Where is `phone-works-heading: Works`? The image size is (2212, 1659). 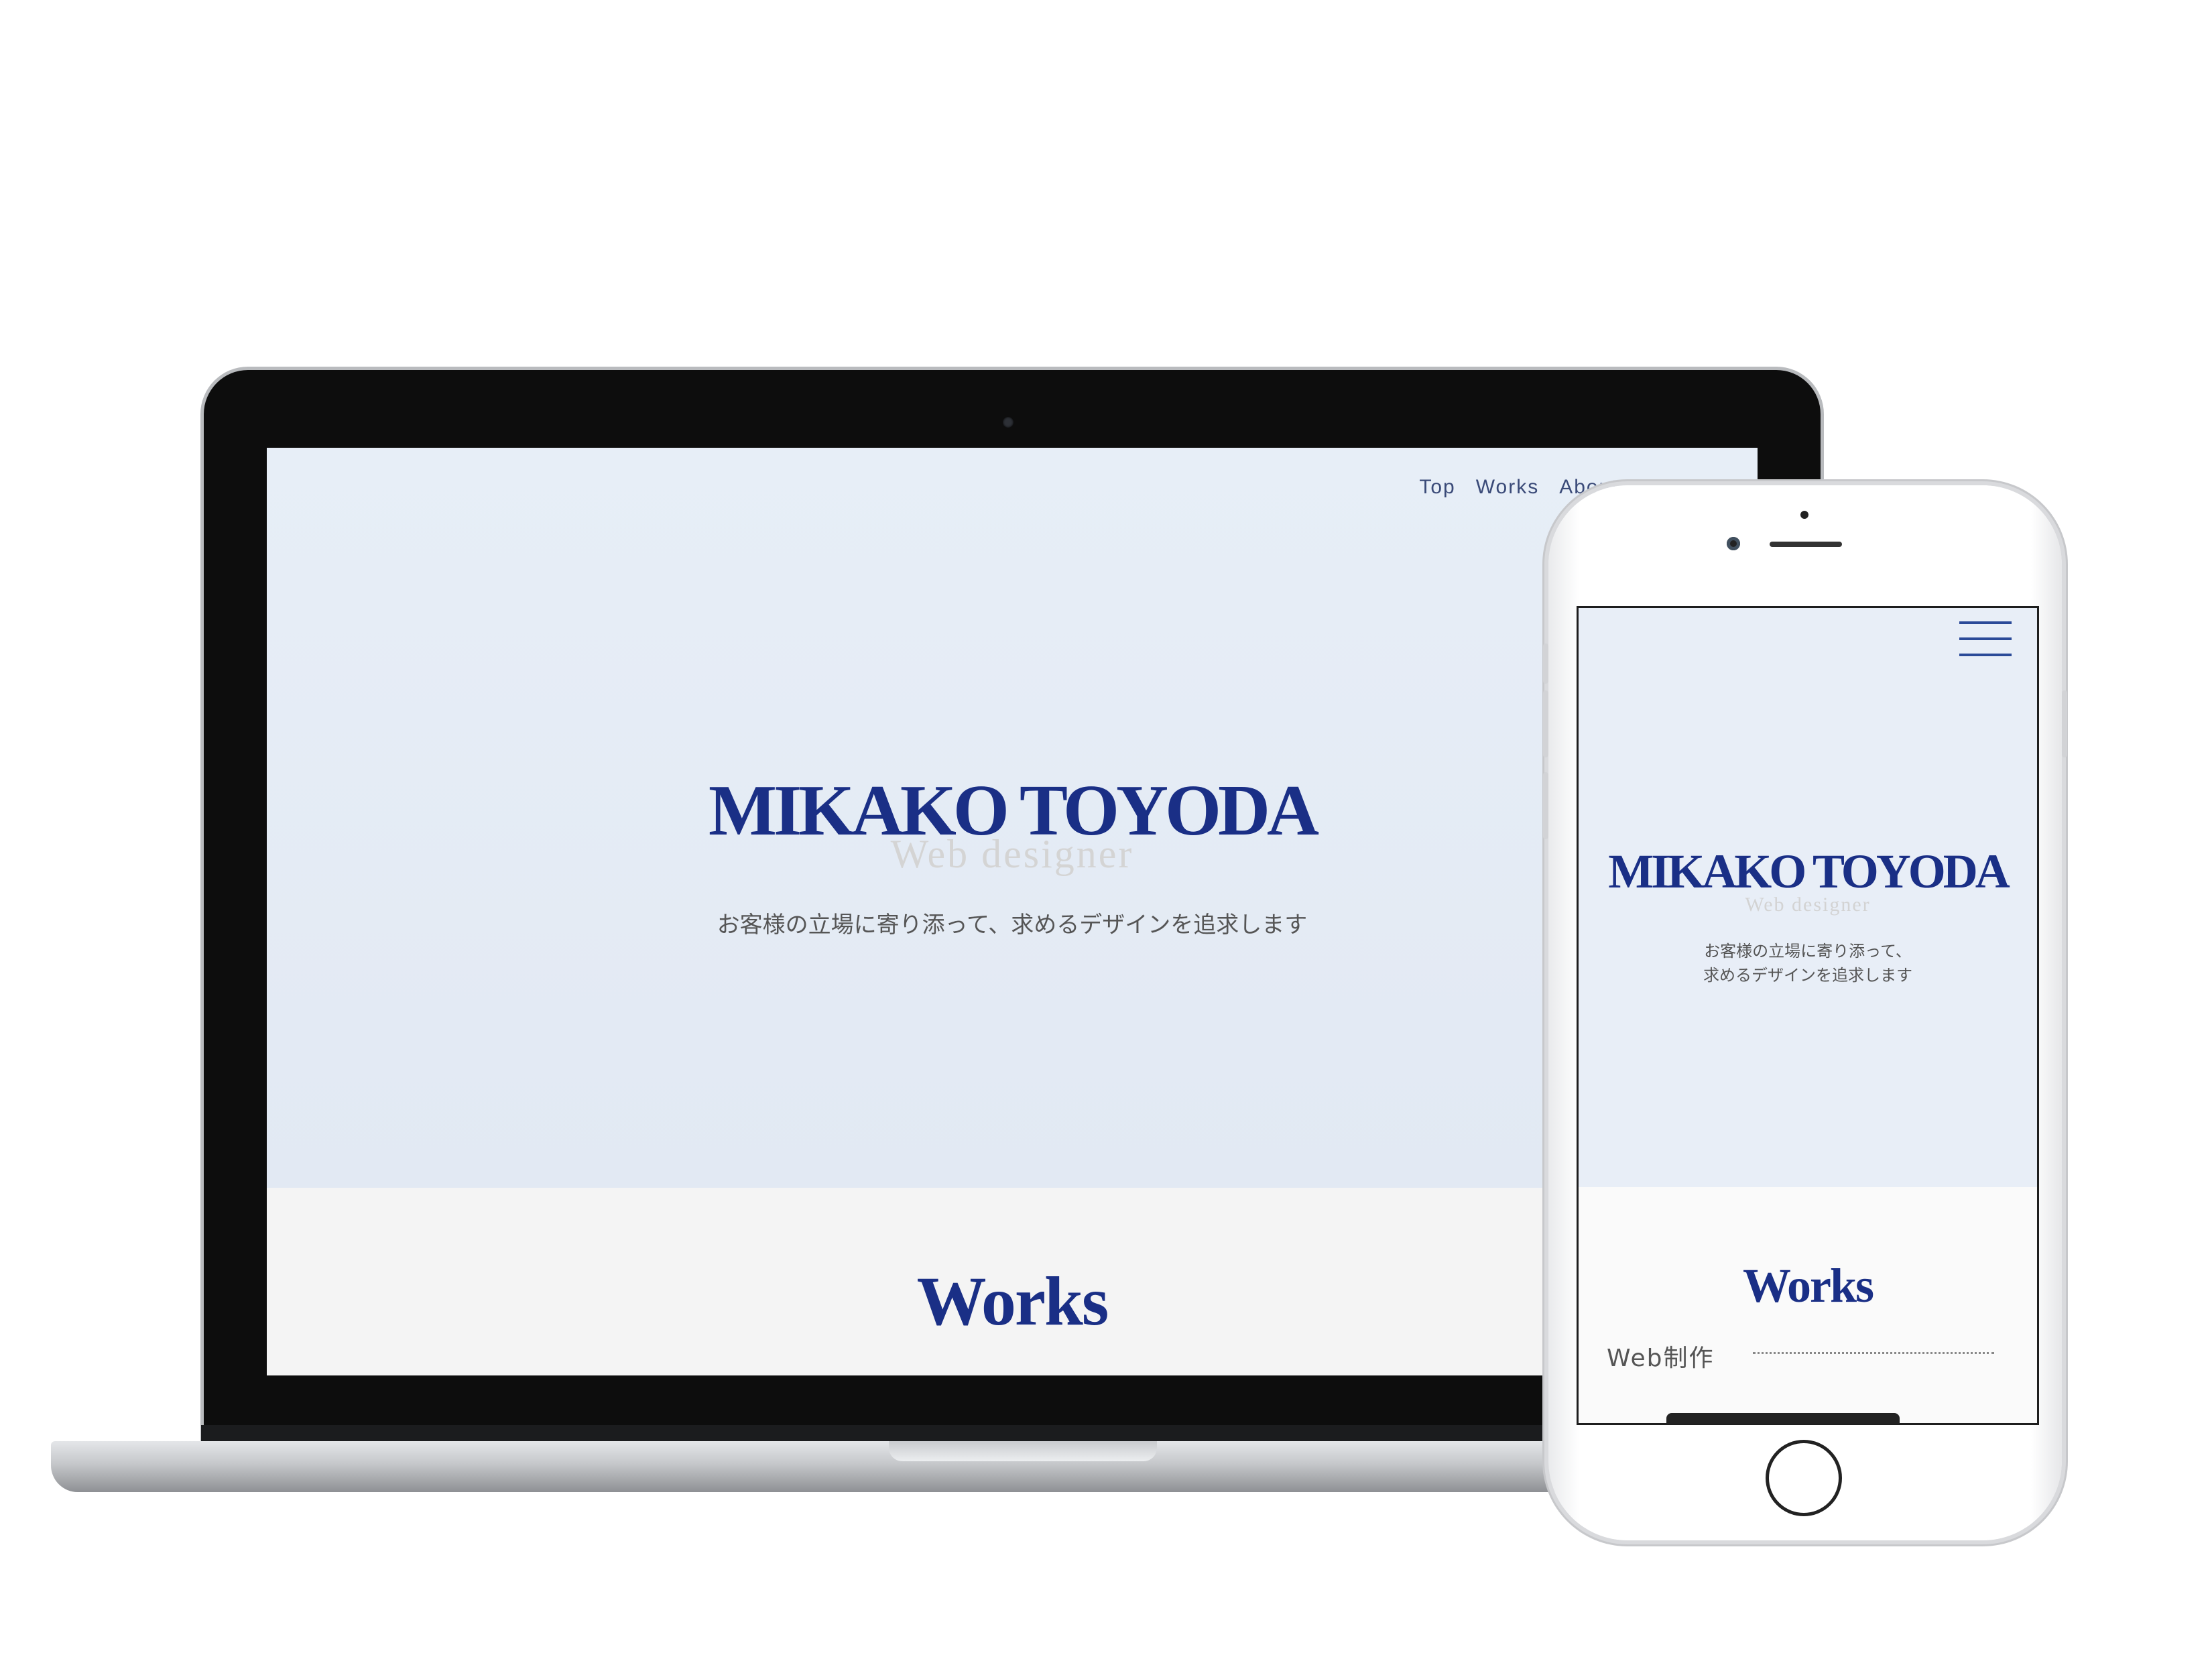 phone-works-heading: Works is located at coordinates (1808, 1285).